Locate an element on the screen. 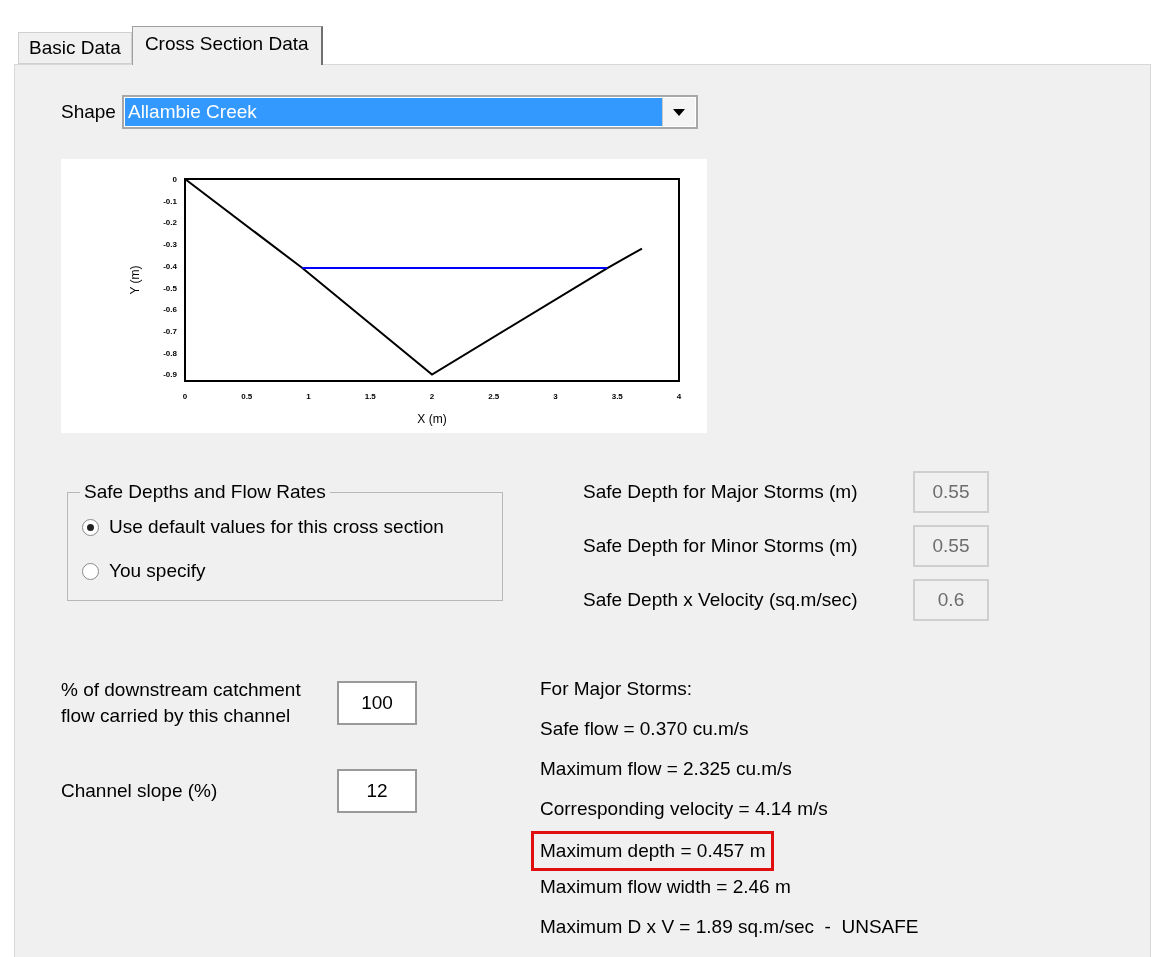 The image size is (1159, 957). y-tick-label: -0.6 is located at coordinates (170, 310).